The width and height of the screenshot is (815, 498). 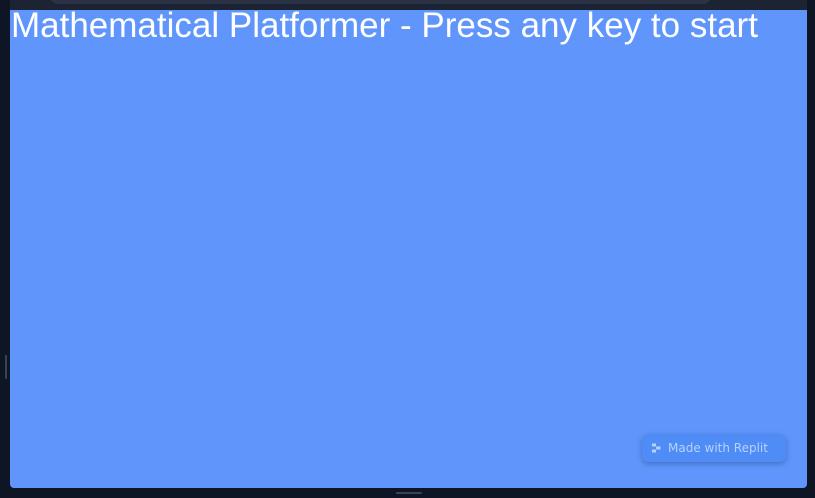 What do you see at coordinates (718, 448) in the screenshot?
I see `made-with-replit-label: Made with Replit` at bounding box center [718, 448].